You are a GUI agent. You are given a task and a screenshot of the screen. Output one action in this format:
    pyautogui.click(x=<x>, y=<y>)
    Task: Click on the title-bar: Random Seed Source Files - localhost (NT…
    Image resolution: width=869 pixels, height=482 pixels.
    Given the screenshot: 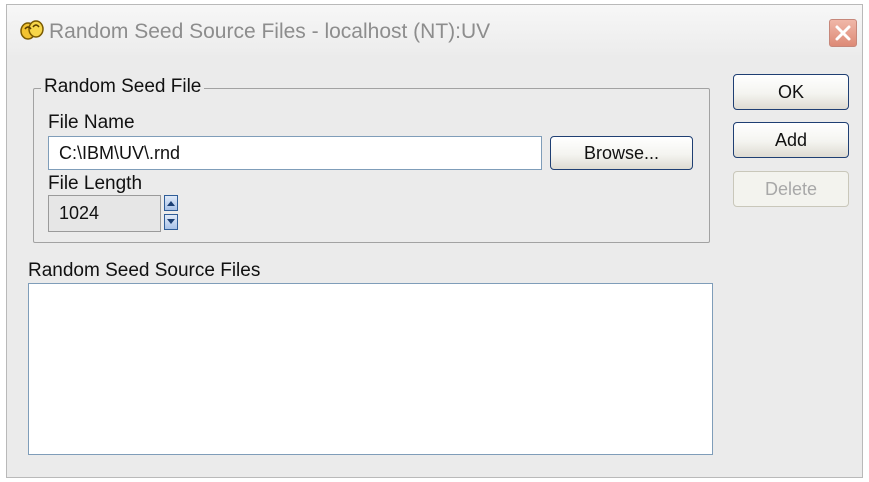 What is the action you would take?
    pyautogui.click(x=434, y=30)
    